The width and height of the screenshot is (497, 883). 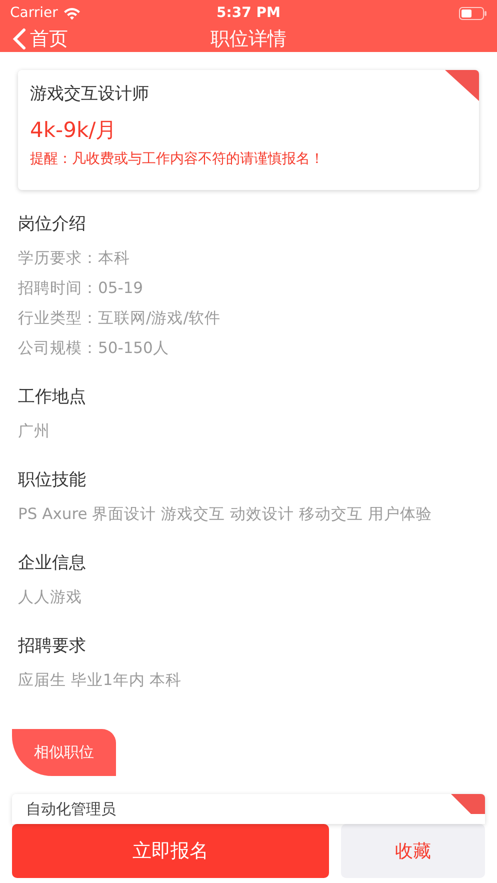 I want to click on detail-text: 招聘时间：05-19, so click(x=81, y=288).